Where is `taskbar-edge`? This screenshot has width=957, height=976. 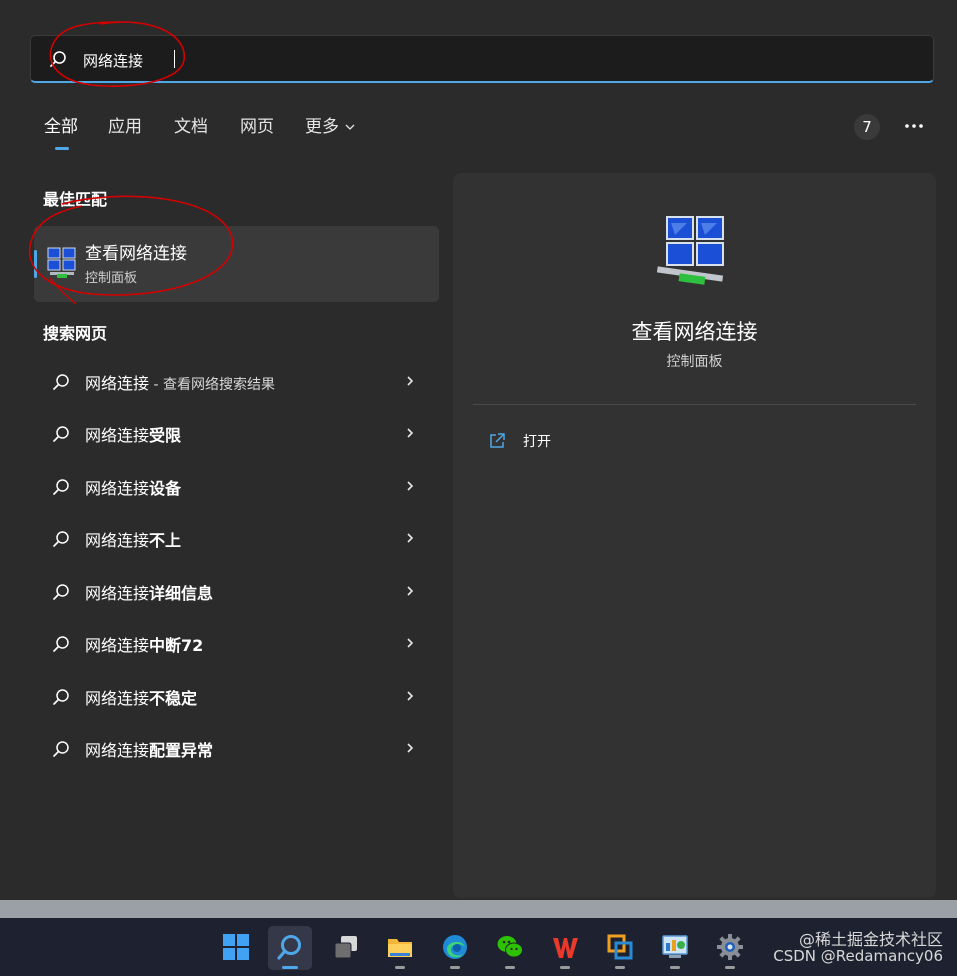 taskbar-edge is located at coordinates (455, 948).